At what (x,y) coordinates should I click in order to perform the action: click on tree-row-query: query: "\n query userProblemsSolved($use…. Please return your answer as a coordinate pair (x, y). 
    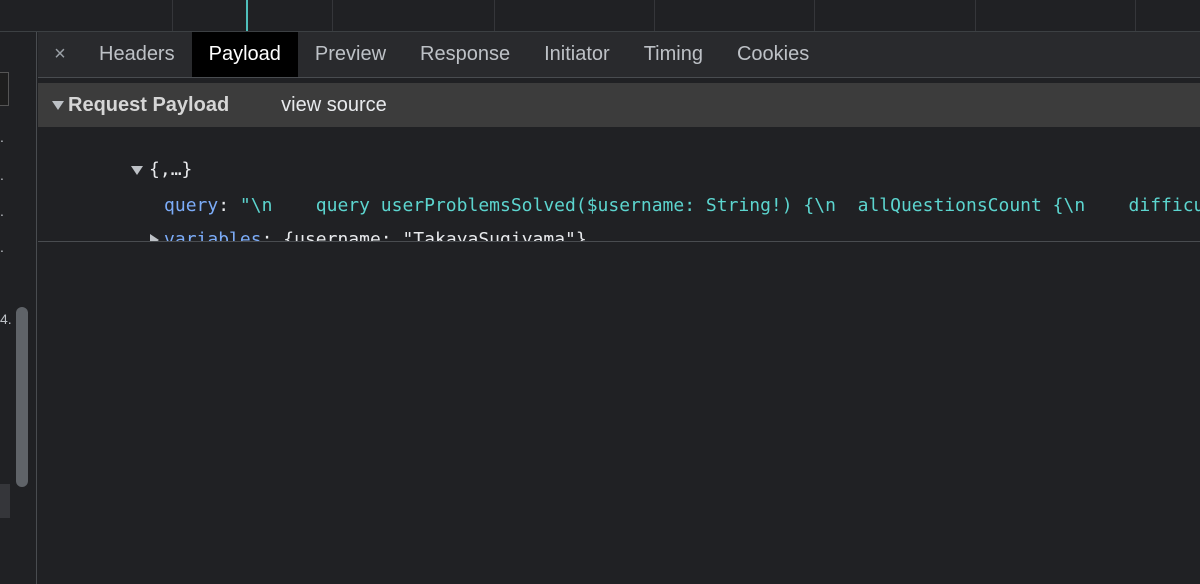
    Looking at the image, I should click on (649, 191).